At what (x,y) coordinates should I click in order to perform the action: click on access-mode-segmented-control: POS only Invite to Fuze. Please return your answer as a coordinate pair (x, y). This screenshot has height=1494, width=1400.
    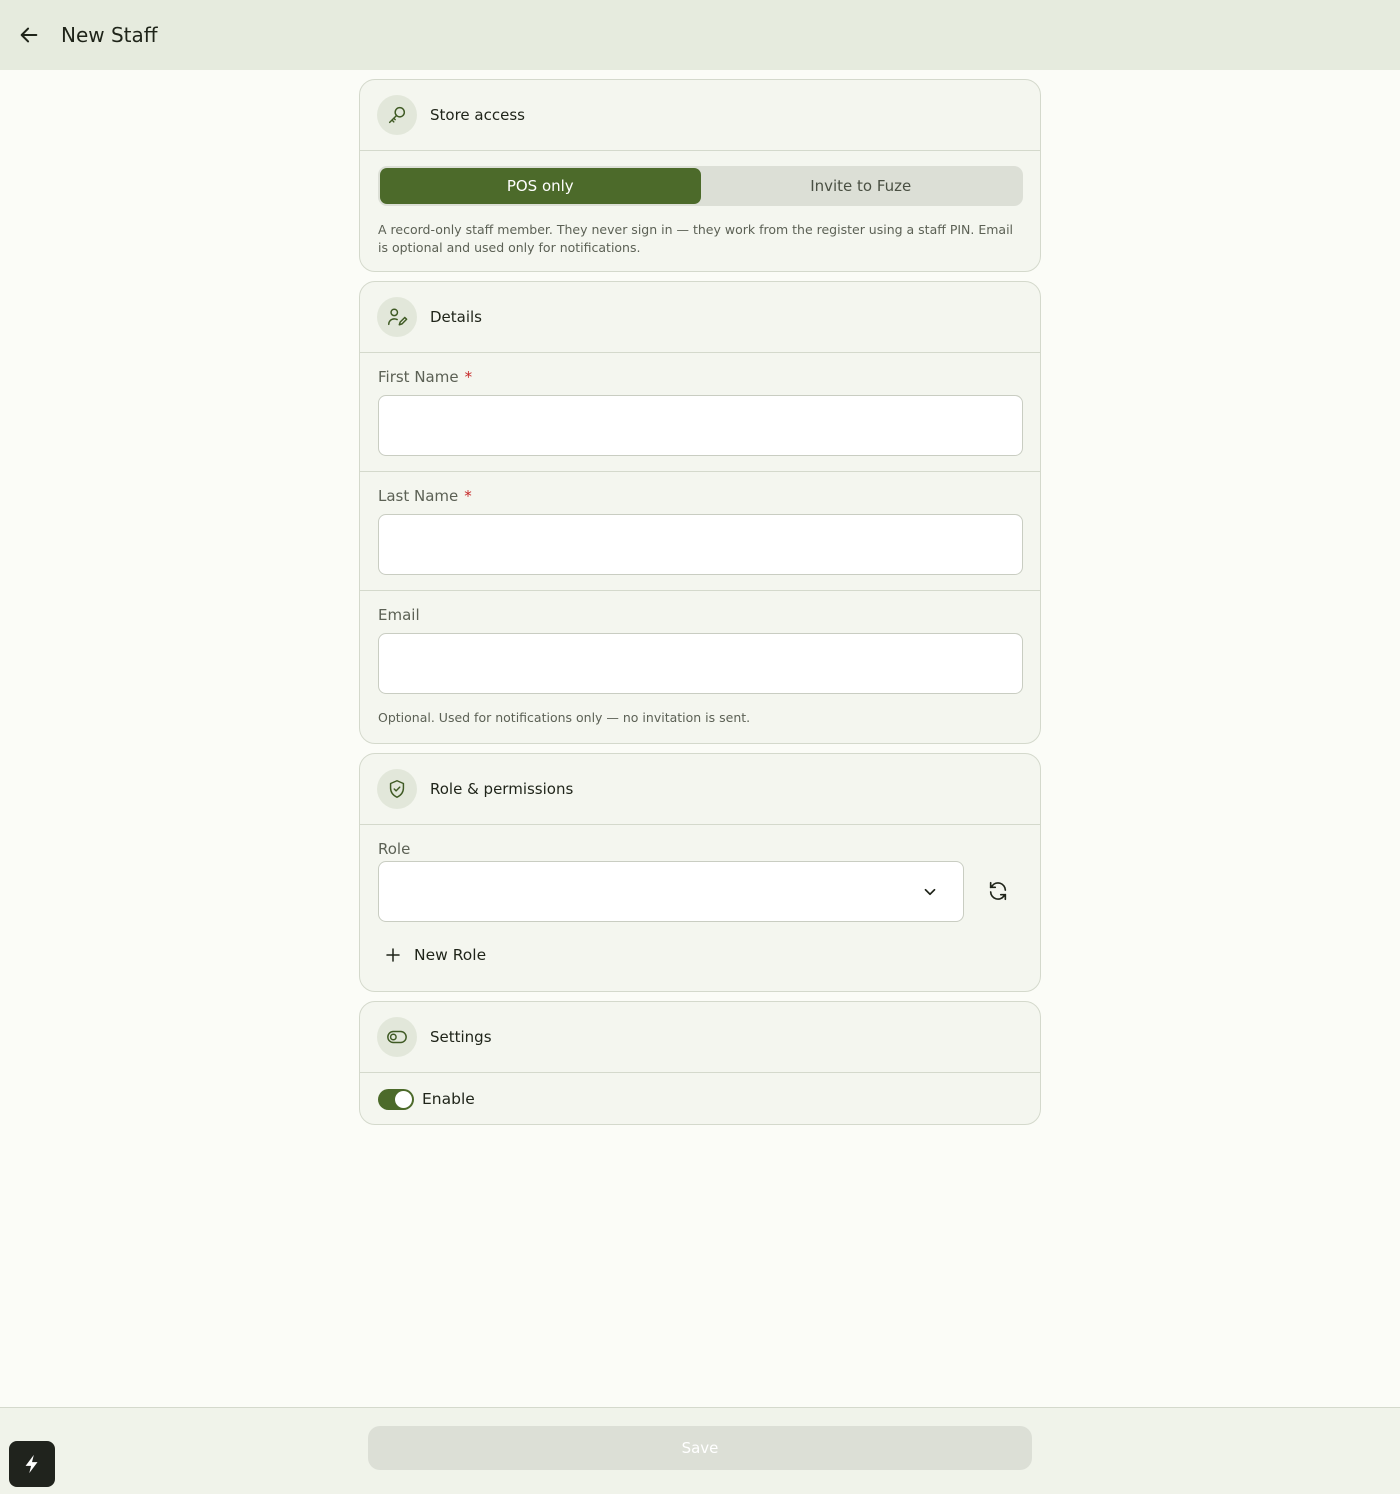
    Looking at the image, I should click on (700, 186).